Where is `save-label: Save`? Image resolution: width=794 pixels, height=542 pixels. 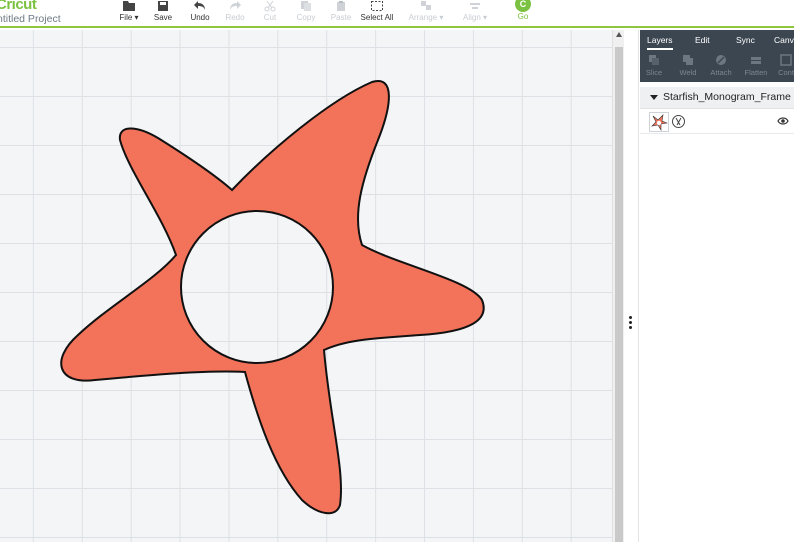 save-label: Save is located at coordinates (163, 17).